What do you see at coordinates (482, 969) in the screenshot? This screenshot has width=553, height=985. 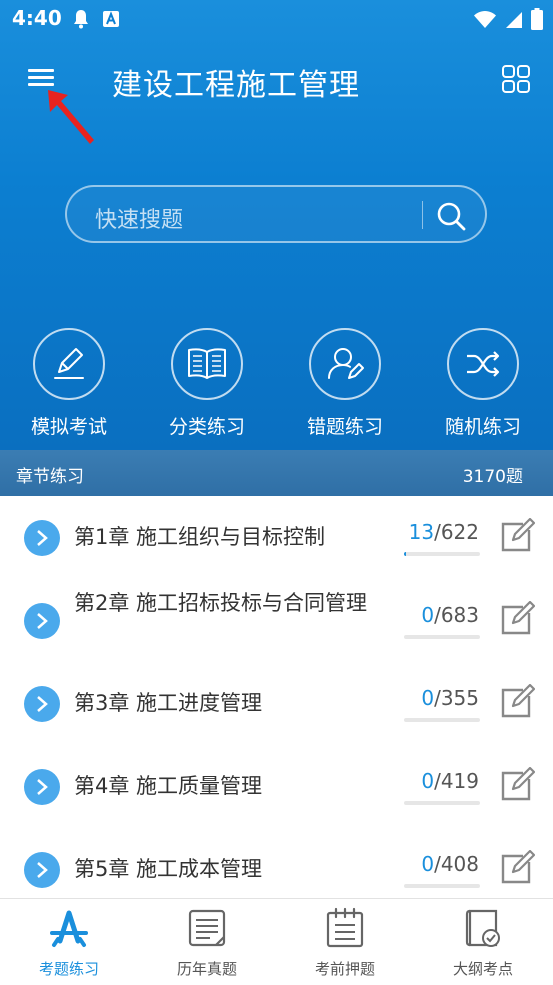 I see `tab-label: 大纲考点` at bounding box center [482, 969].